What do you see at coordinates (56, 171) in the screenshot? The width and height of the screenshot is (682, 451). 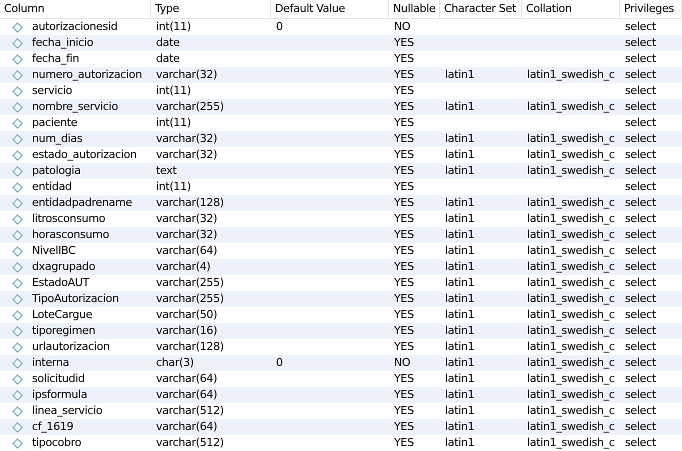 I see `table-cell: patologia` at bounding box center [56, 171].